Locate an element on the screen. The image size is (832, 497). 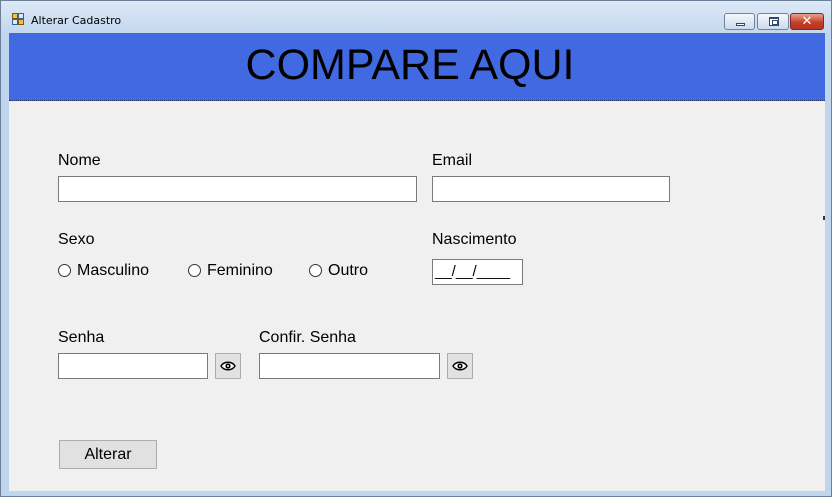
confir-senha-input is located at coordinates (349, 366).